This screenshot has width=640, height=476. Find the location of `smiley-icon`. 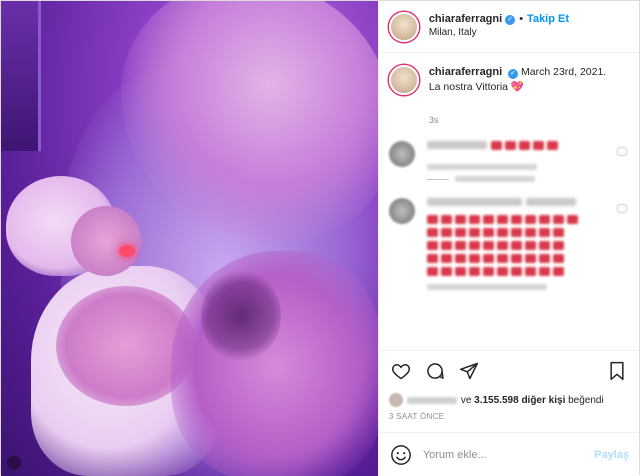

smiley-icon is located at coordinates (401, 455).